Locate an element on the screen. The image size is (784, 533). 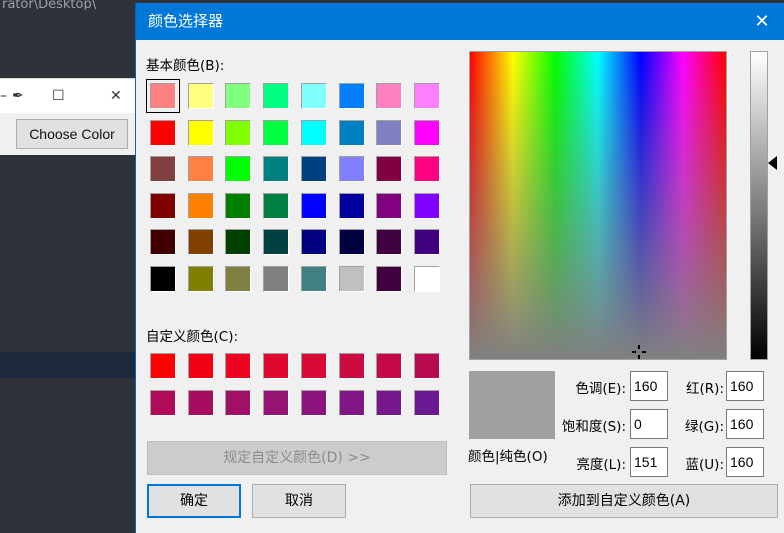
custom-colors-label: 自定义颜色(C): is located at coordinates (192, 337).